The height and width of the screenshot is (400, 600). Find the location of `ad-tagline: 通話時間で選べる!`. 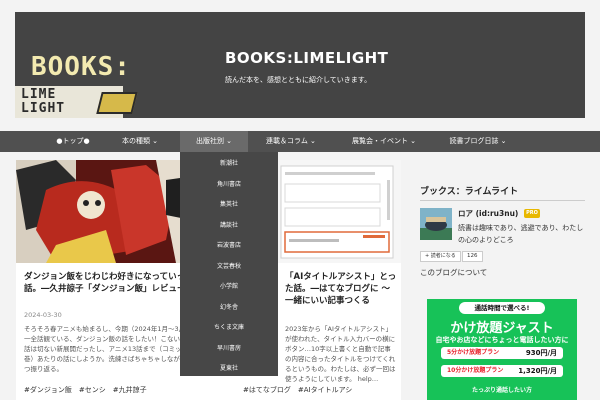

ad-tagline: 通話時間で選べる! is located at coordinates (502, 308).